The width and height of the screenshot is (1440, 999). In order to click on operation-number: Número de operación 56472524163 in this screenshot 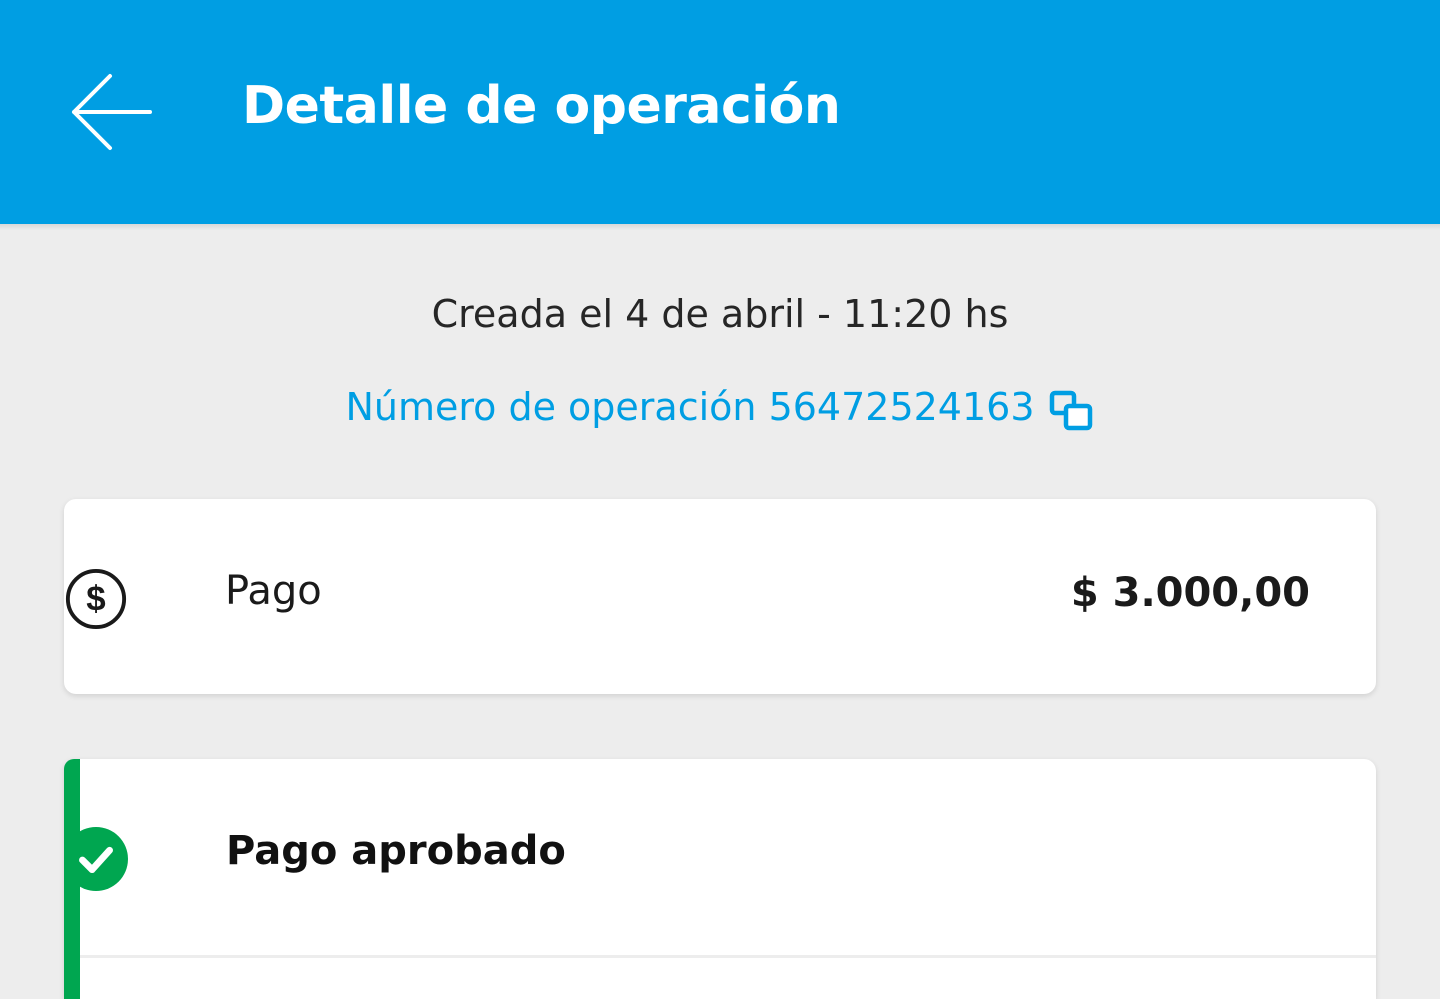, I will do `click(689, 407)`.